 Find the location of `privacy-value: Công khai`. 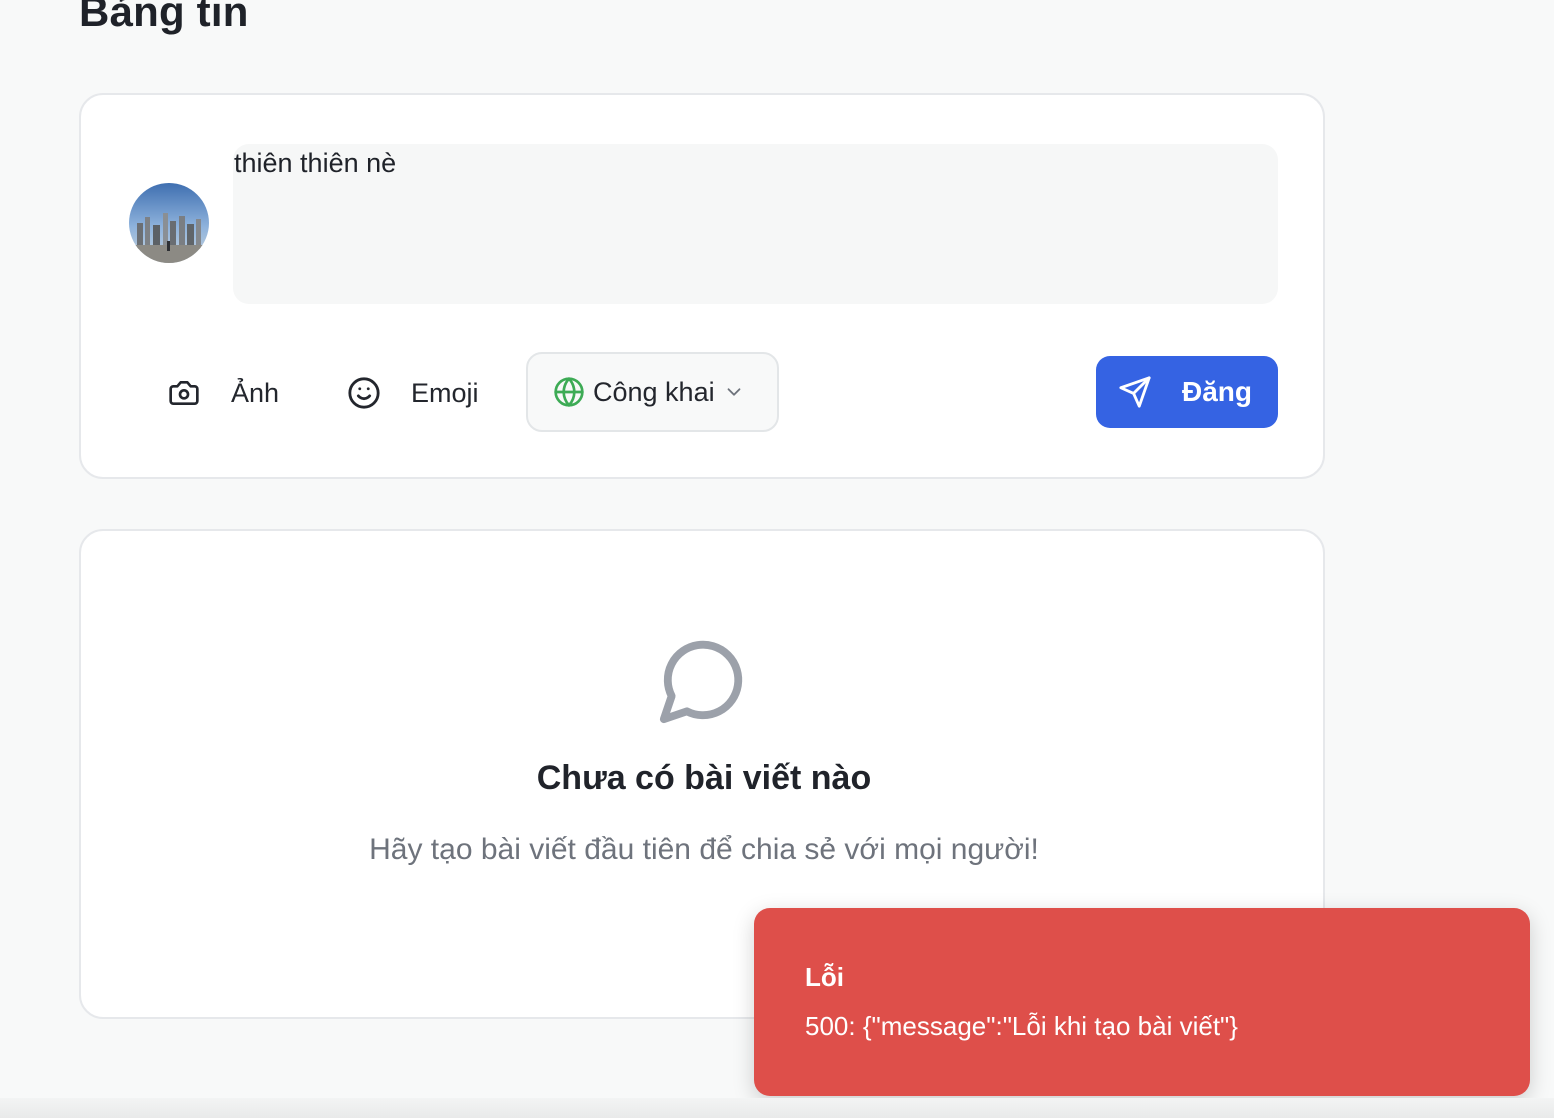

privacy-value: Công khai is located at coordinates (654, 391).